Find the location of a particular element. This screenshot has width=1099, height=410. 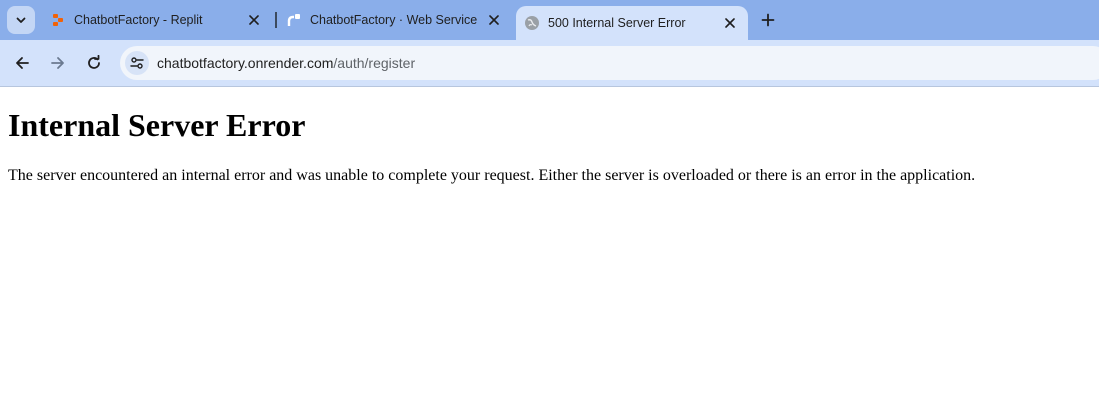

site-info-button is located at coordinates (137, 63).